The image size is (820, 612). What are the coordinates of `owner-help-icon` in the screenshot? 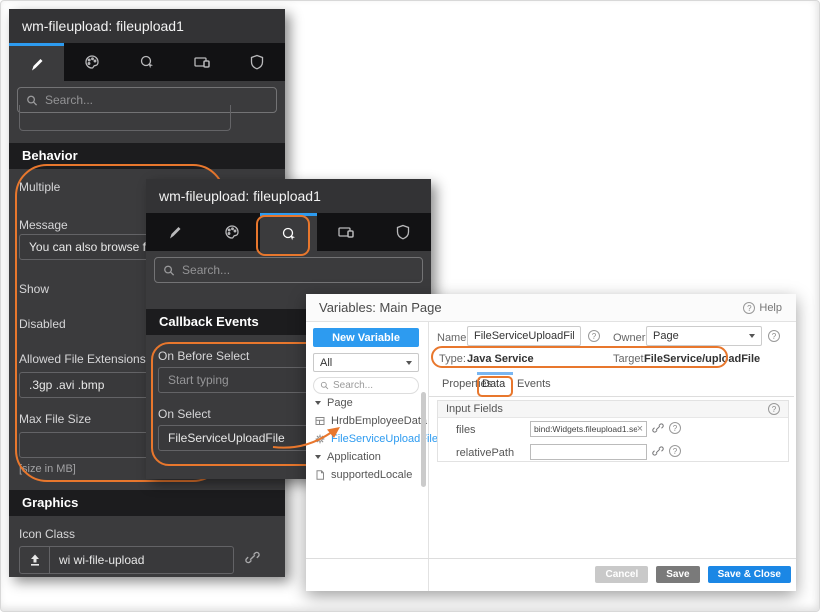 It's located at (774, 336).